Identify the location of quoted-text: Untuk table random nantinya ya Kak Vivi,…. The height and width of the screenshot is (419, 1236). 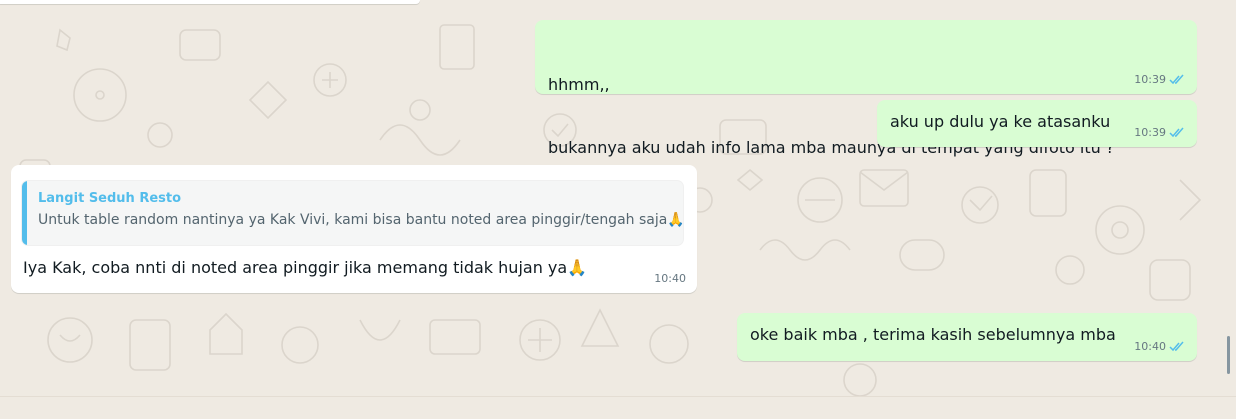
(360, 220).